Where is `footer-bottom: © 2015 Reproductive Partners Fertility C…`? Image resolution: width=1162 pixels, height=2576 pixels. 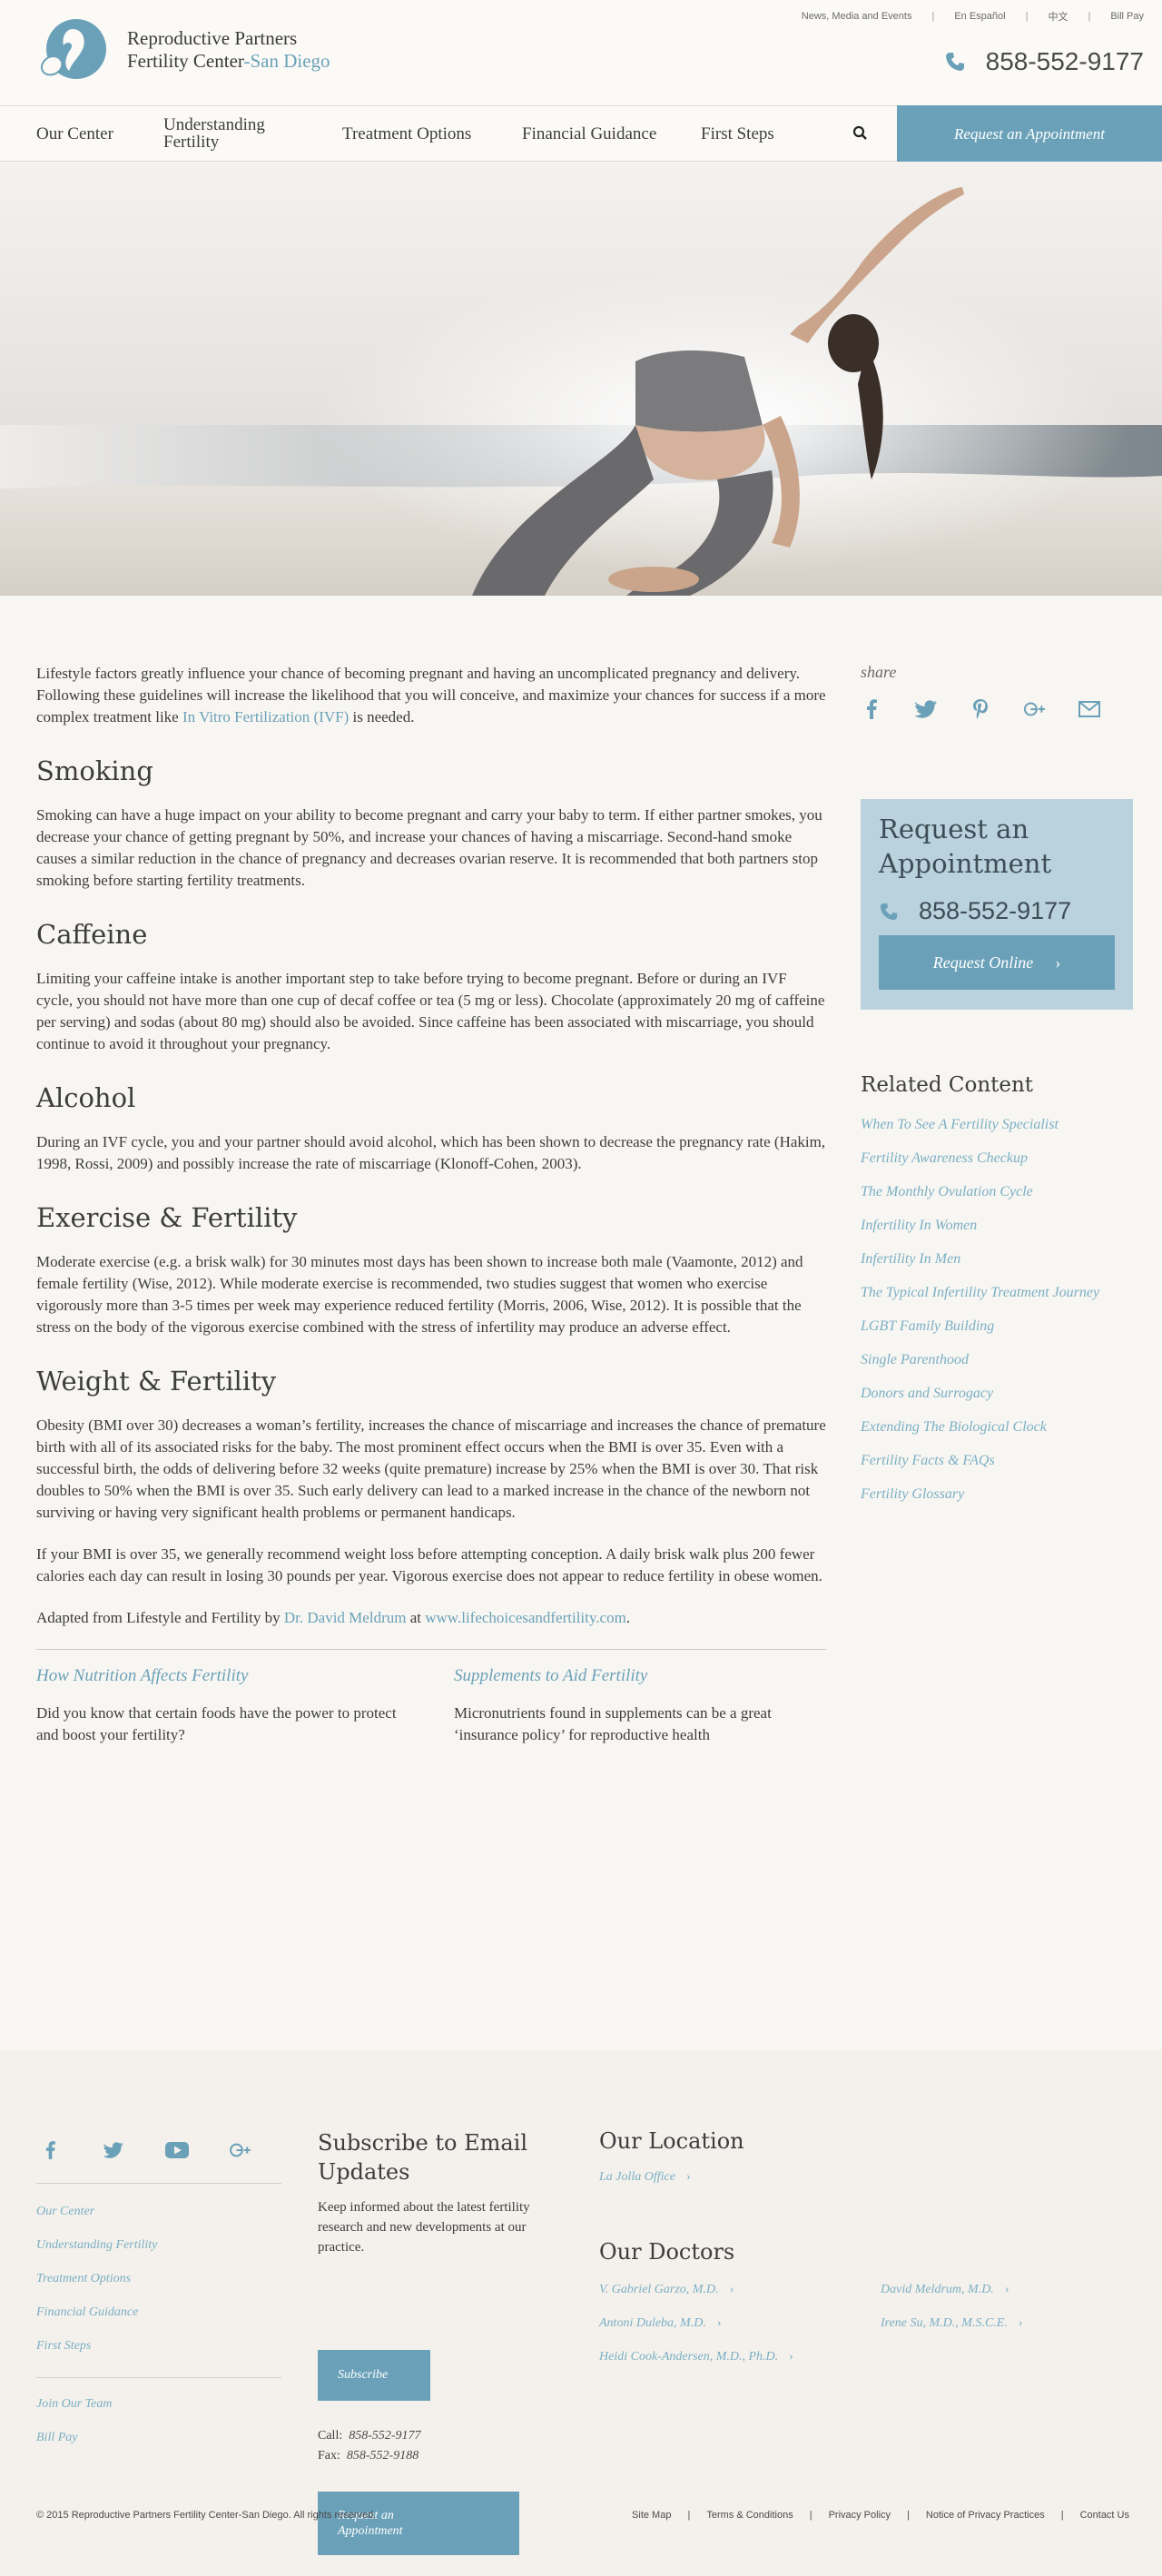
footer-bottom: © 2015 Reproductive Partners Fertility C… is located at coordinates (582, 2515).